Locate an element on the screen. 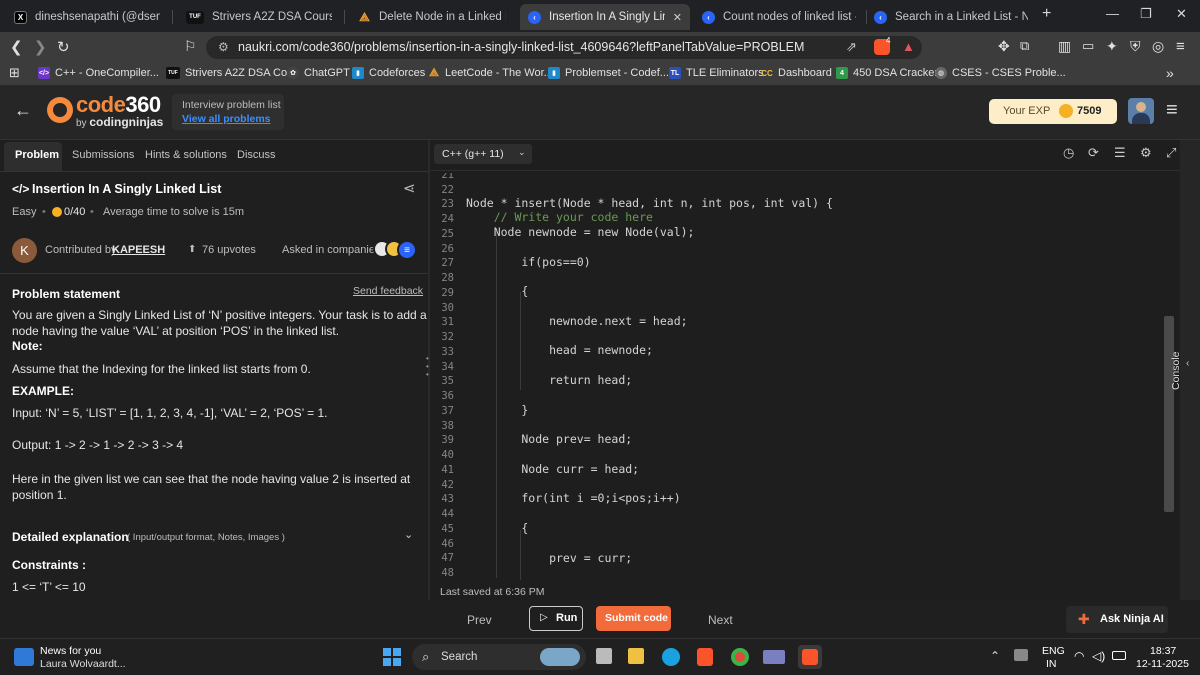  console-sidebar is located at coordinates (1190, 370).